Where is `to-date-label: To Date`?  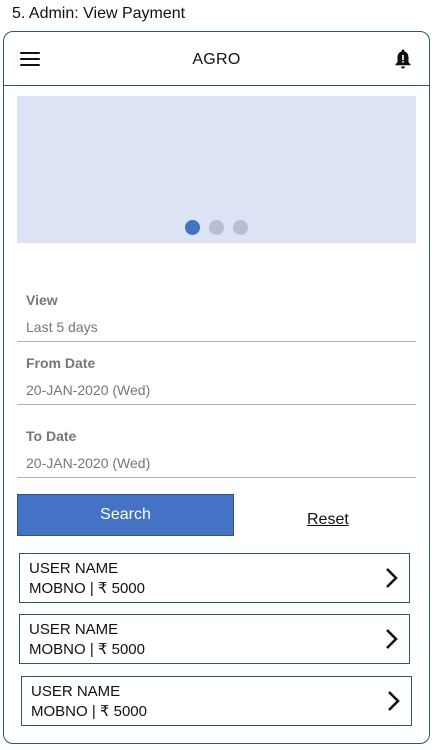
to-date-label: To Date is located at coordinates (51, 436).